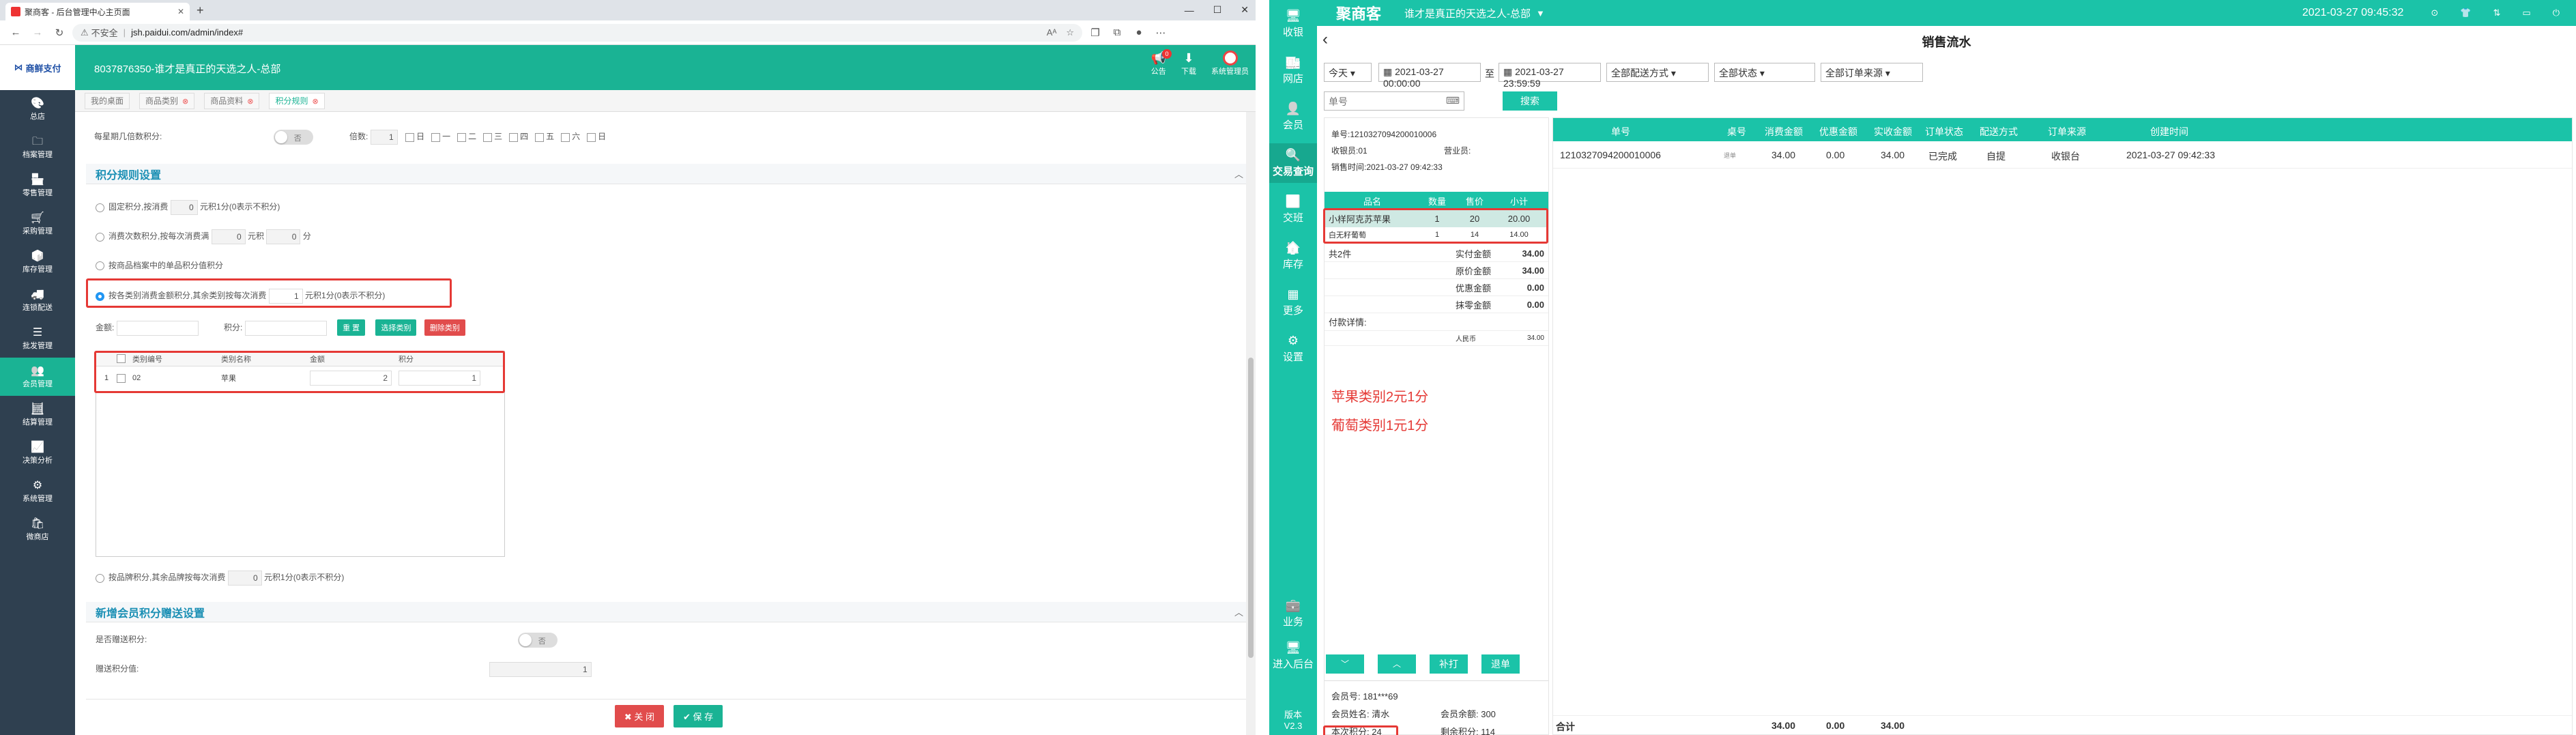  I want to click on sidebar-item-7: 👥 会员管理, so click(37, 377).